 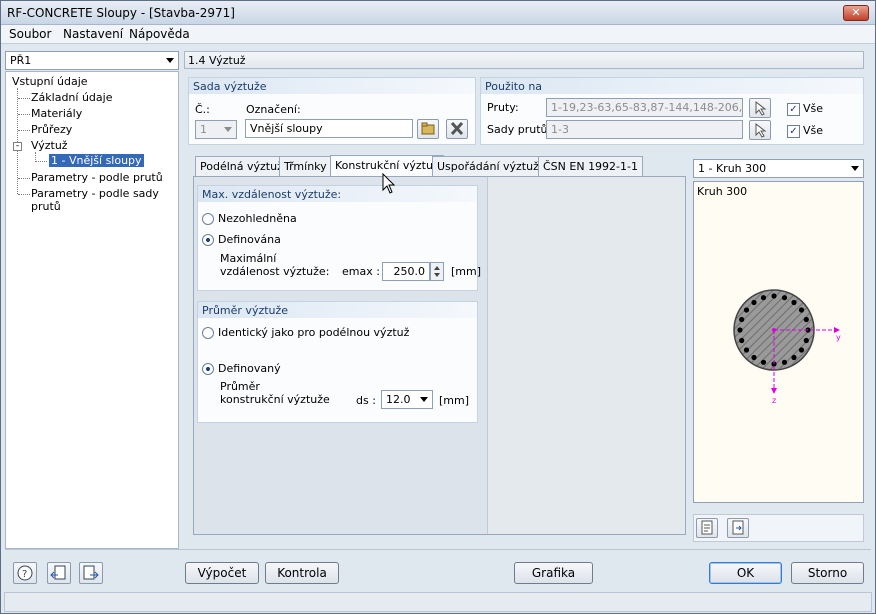 I want to click on max-spacing-label-2: vzdálenost výztuže:, so click(x=275, y=271).